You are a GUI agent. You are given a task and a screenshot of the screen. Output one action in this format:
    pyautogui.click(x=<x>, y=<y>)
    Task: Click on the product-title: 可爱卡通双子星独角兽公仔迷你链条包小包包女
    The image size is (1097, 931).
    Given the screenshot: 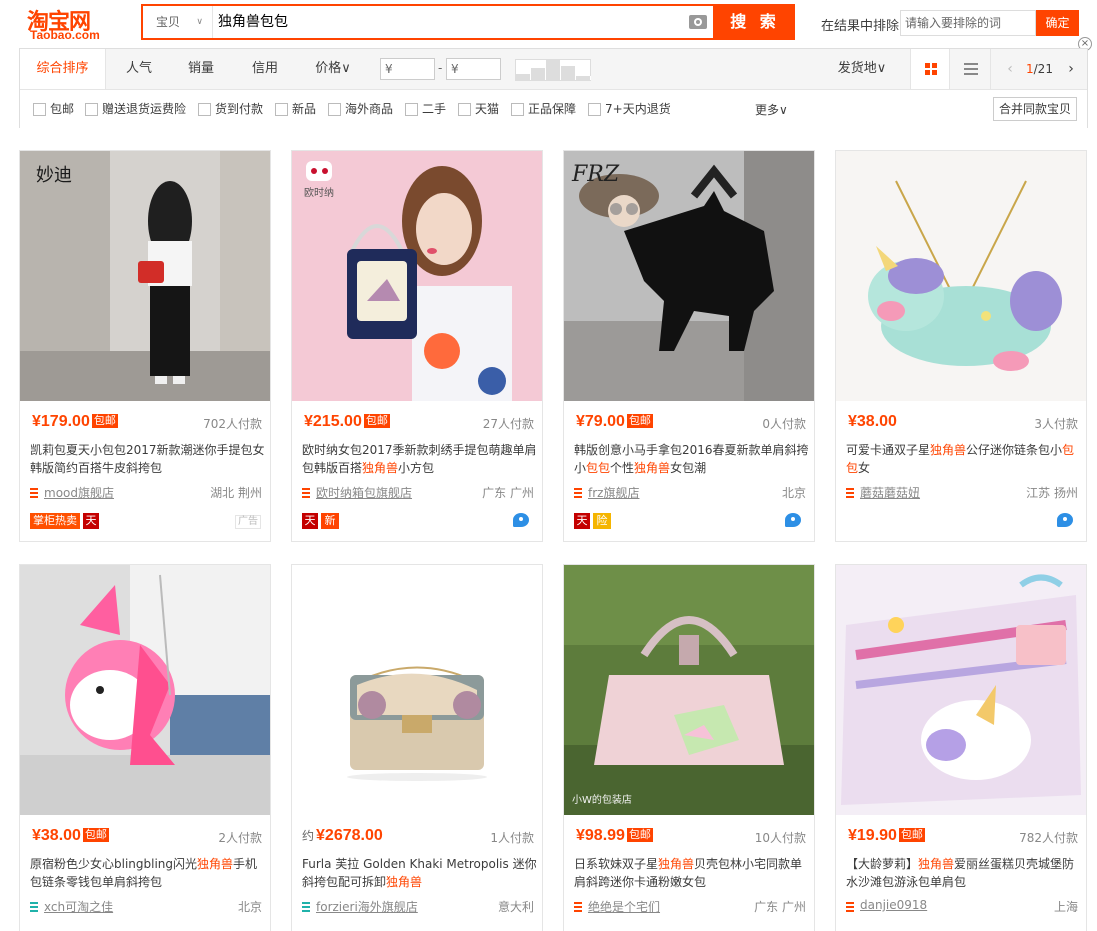 What is the action you would take?
    pyautogui.click(x=963, y=459)
    